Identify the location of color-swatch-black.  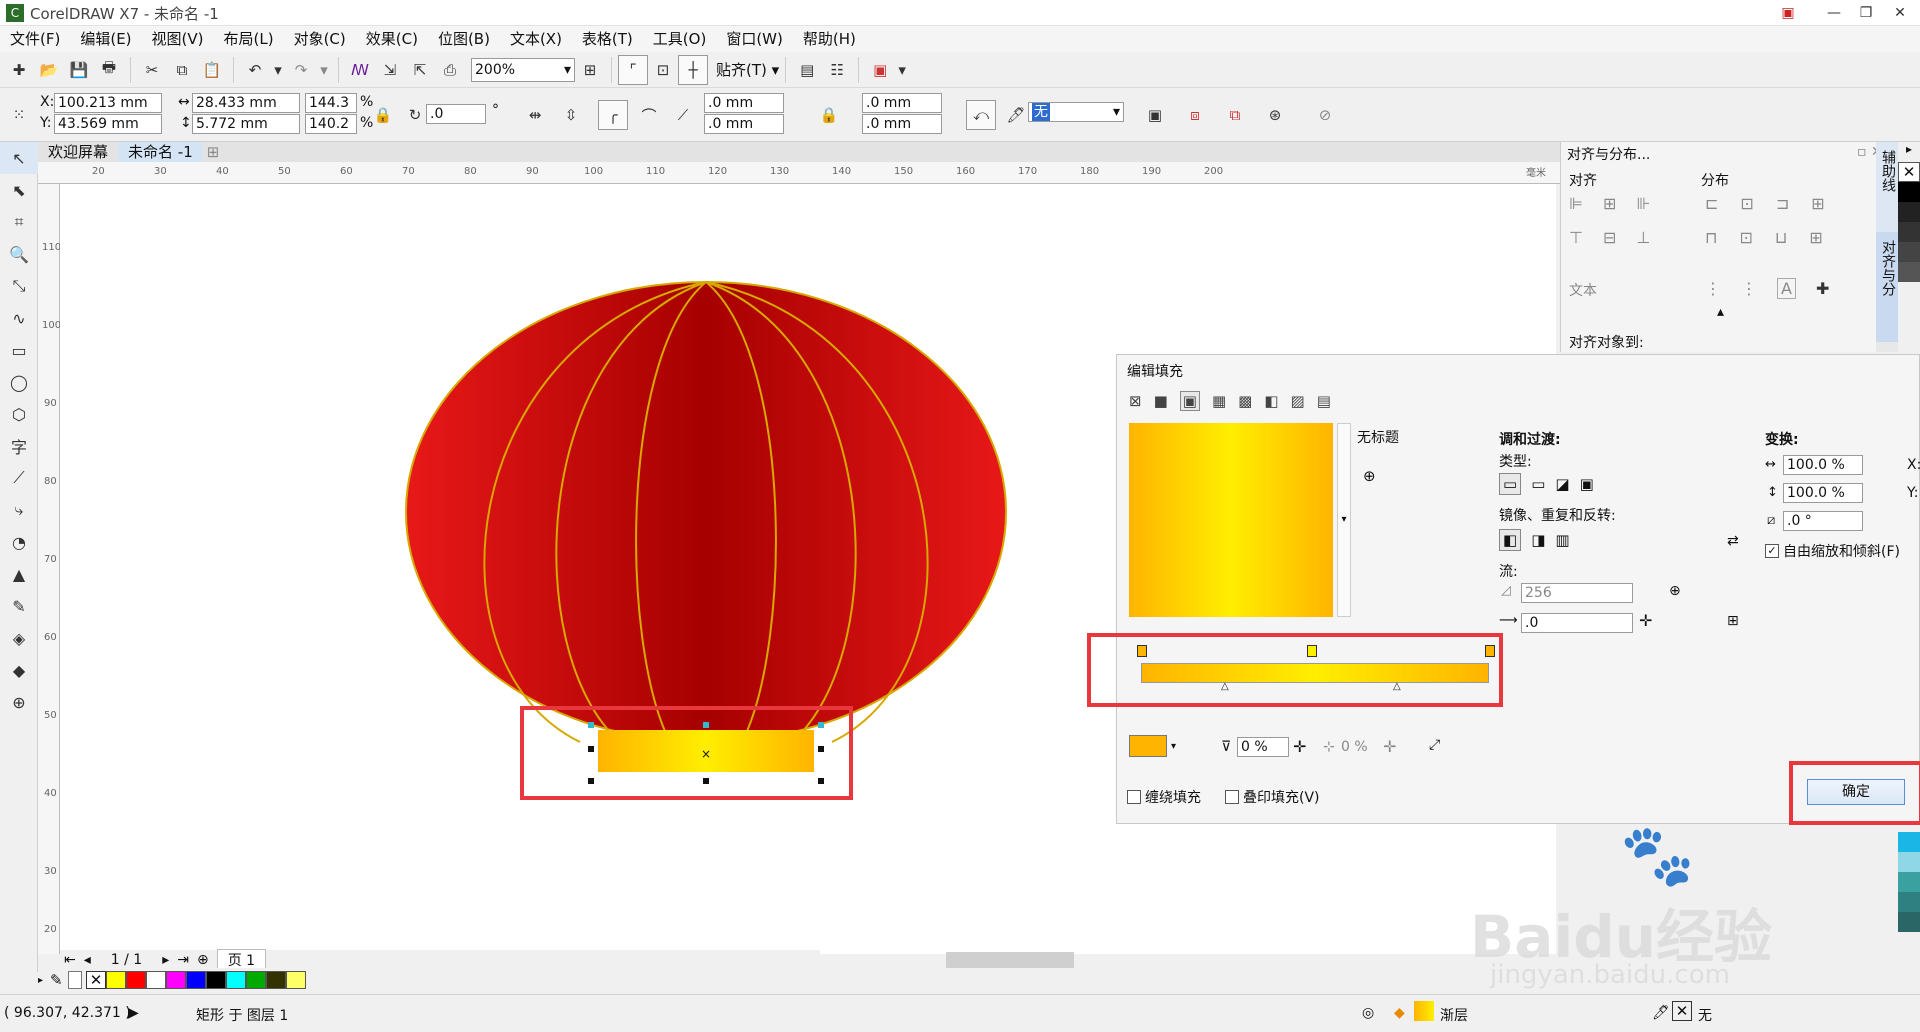
(216, 980).